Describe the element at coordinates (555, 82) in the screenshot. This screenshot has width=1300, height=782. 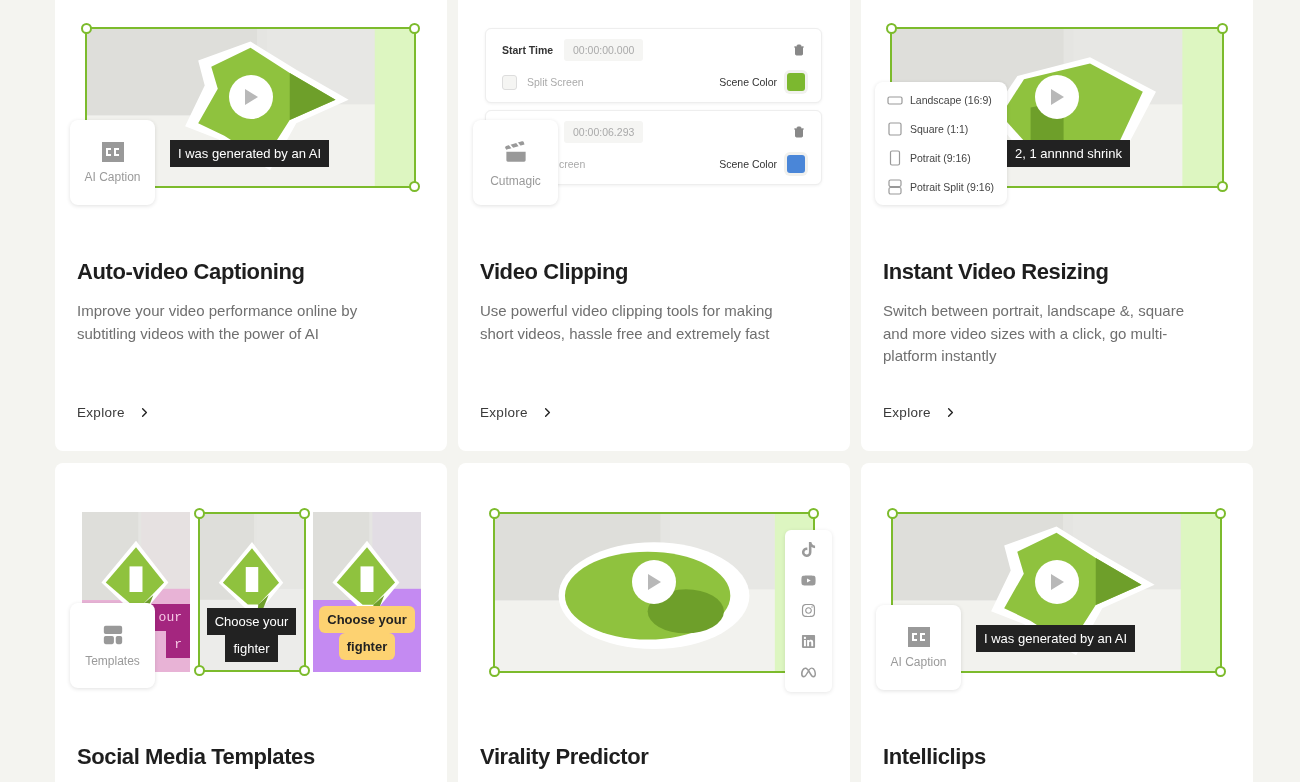
I see `checkbox-label: Split Screen` at that location.